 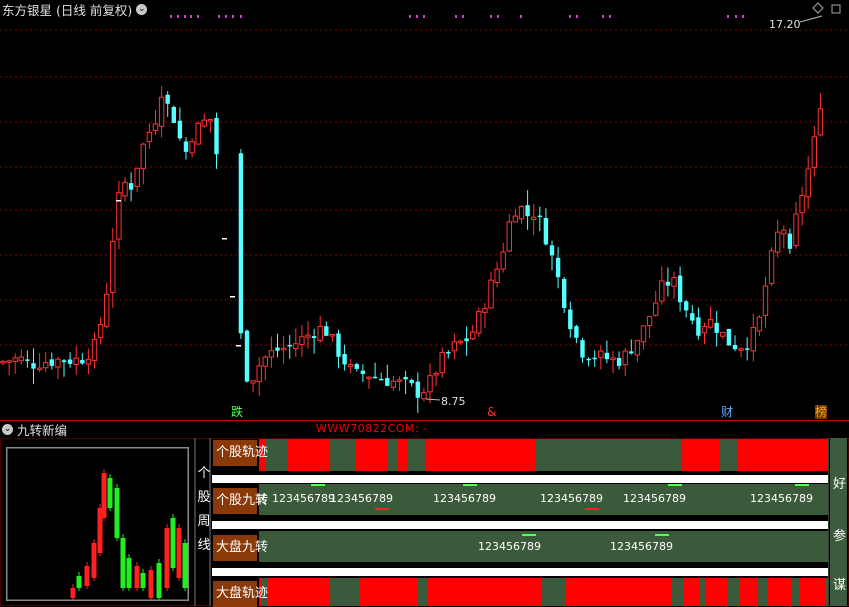 I want to click on weekly-candles, so click(x=97, y=524).